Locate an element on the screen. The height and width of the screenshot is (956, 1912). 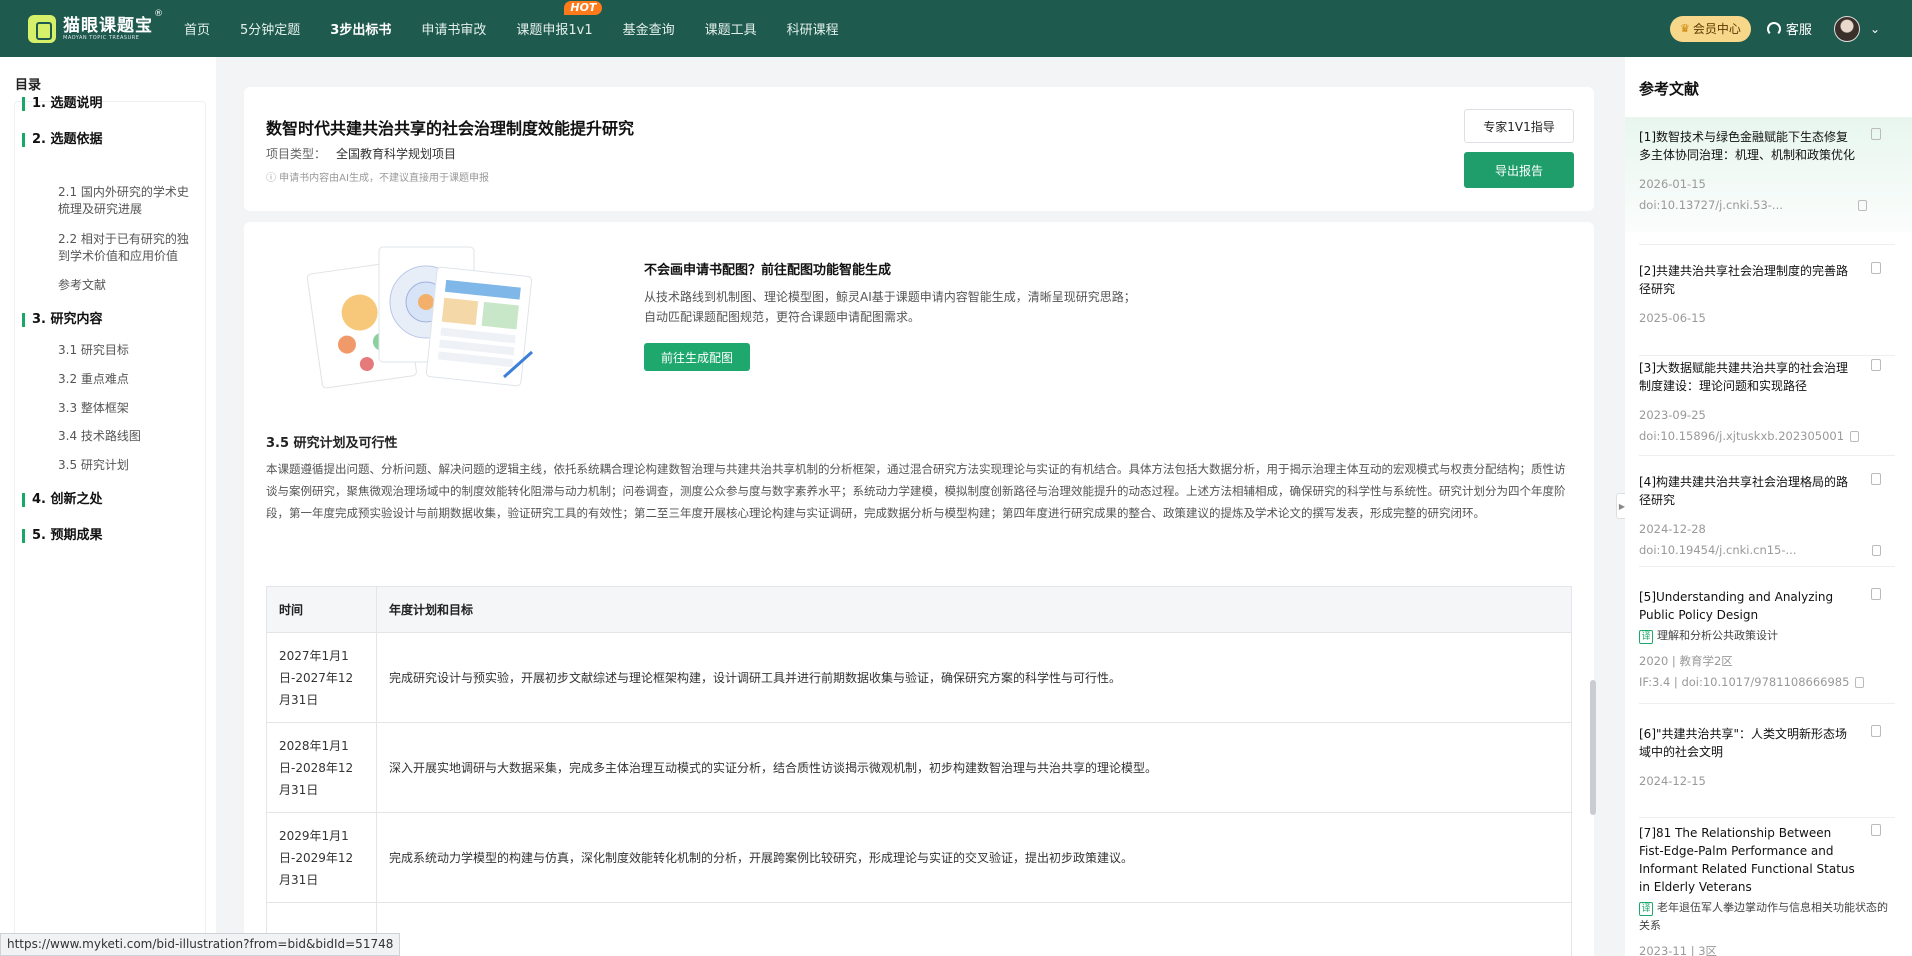
main-scrollbar is located at coordinates (1593, 747).